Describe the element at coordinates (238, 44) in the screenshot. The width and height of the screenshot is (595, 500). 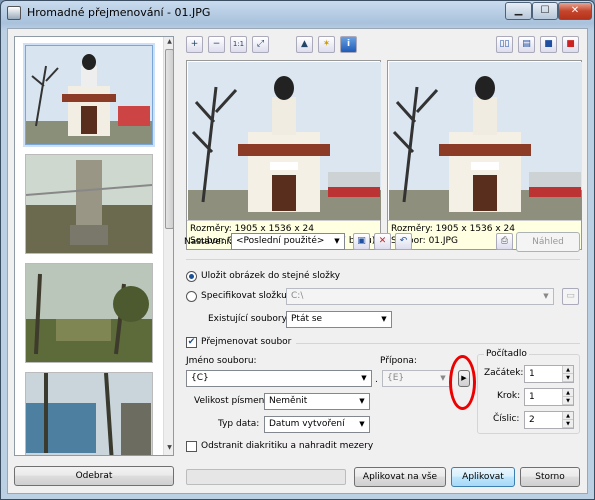
I see `actual-size-icon: 1:1` at that location.